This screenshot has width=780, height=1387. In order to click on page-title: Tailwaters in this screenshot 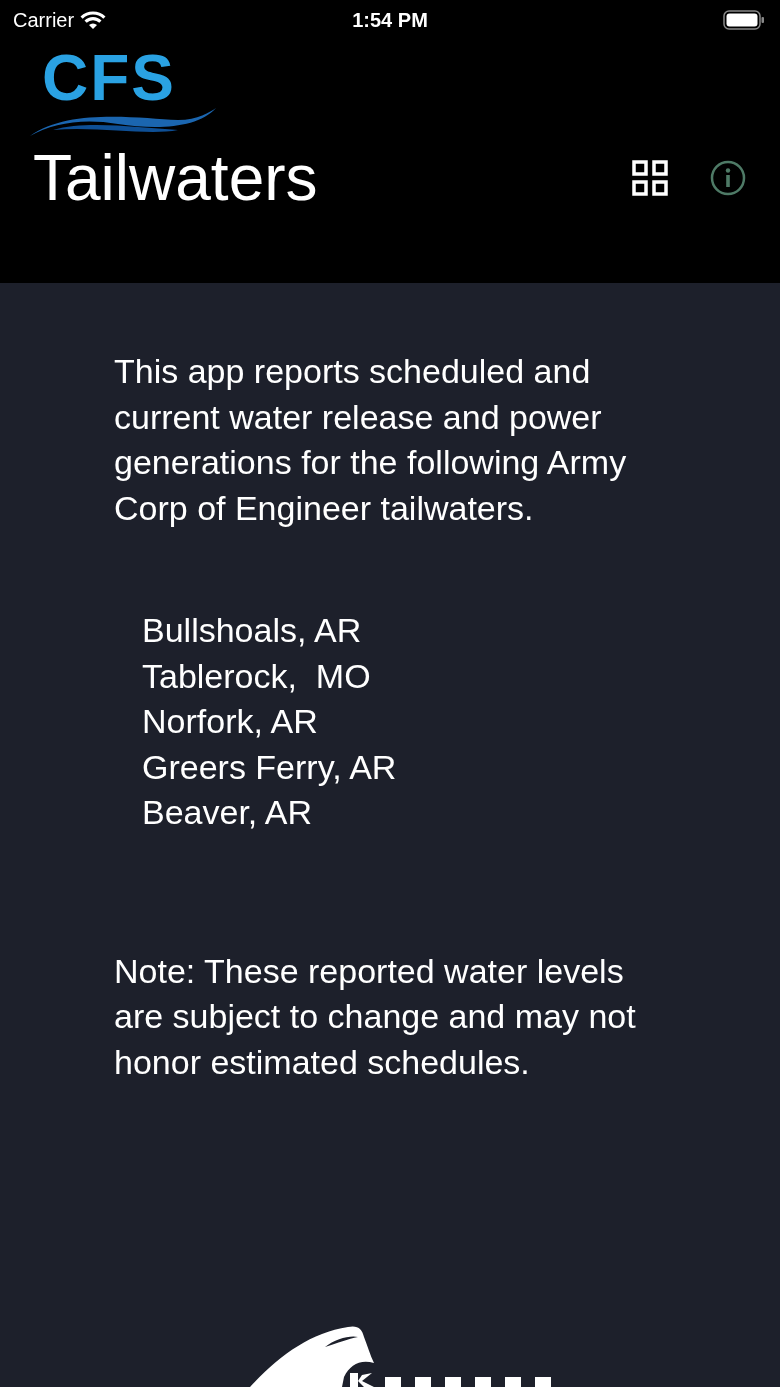, I will do `click(175, 178)`.